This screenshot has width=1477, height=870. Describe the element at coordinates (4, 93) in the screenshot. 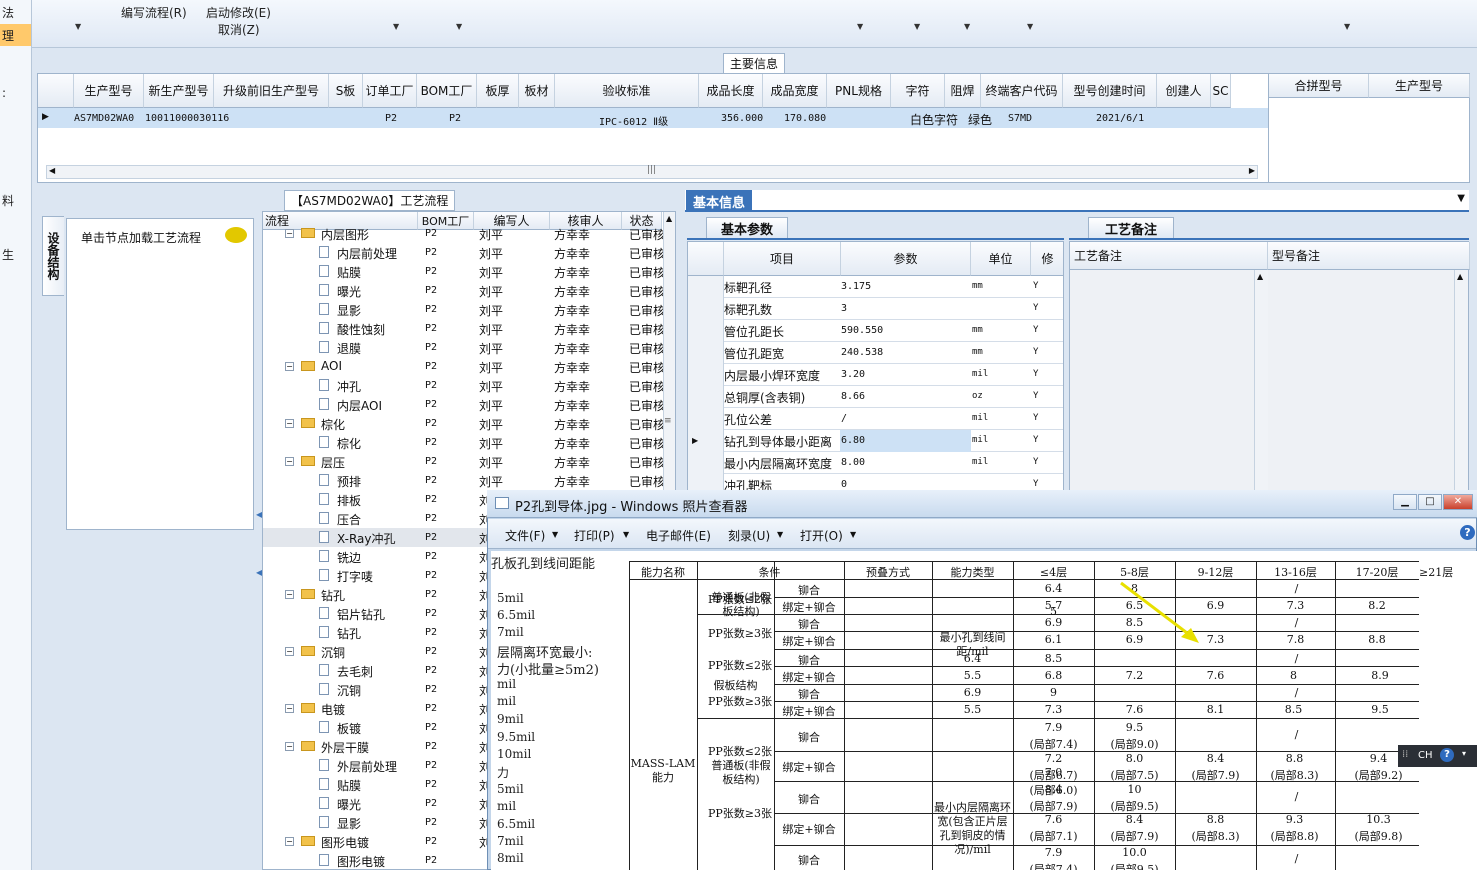

I see `left-strip-item: :` at that location.